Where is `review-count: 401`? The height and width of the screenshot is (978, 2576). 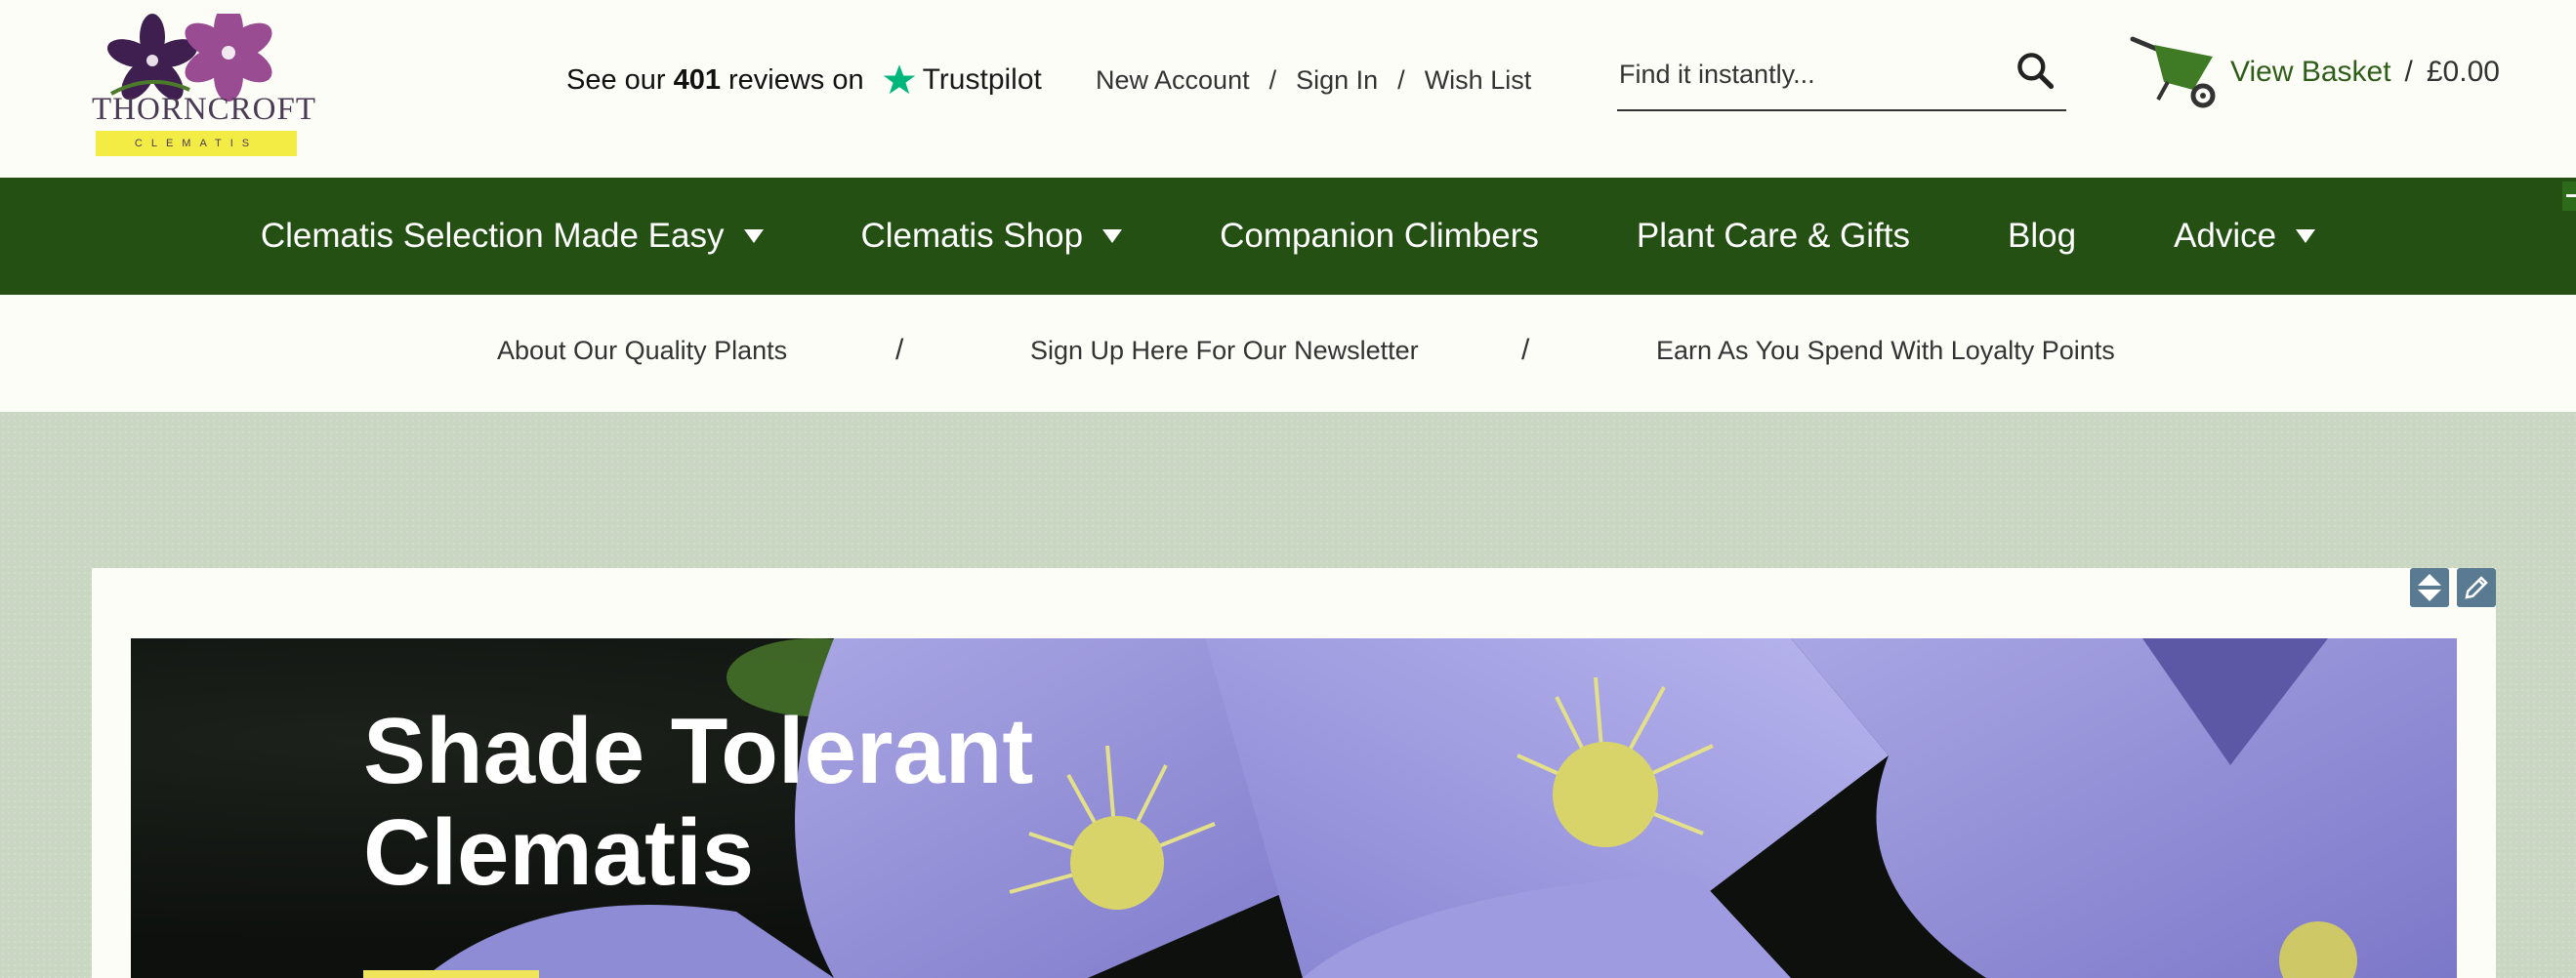
review-count: 401 is located at coordinates (697, 79).